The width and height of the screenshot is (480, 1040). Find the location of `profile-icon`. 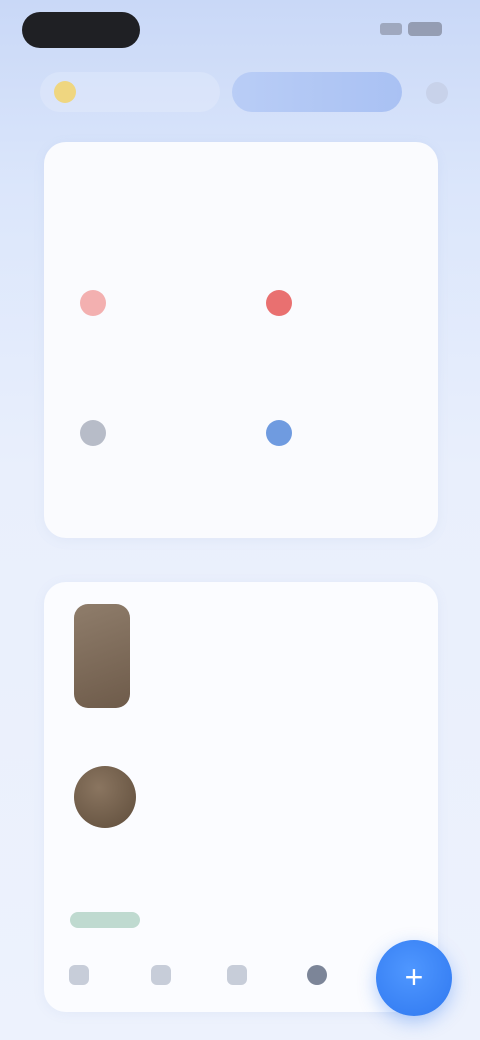

profile-icon is located at coordinates (317, 975).